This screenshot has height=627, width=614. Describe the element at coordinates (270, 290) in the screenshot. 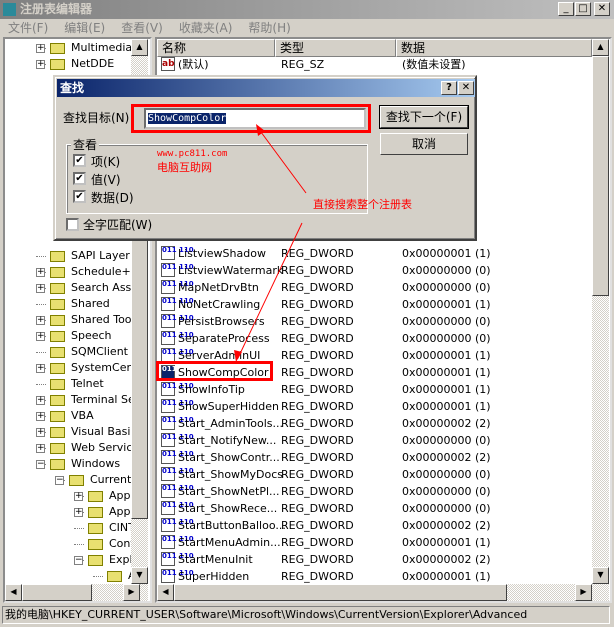

I see `arrow-to-result` at that location.